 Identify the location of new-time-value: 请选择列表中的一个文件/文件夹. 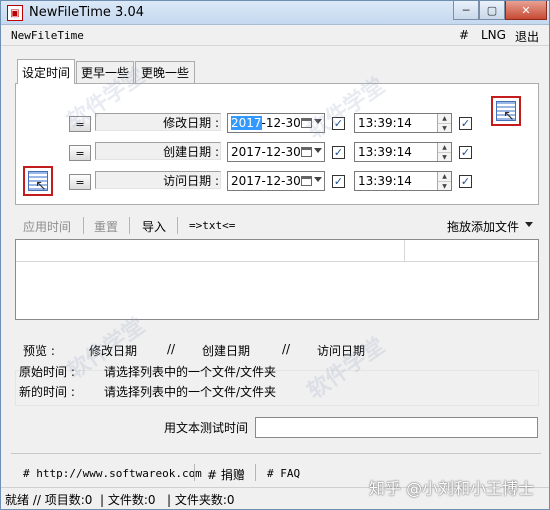
(190, 392).